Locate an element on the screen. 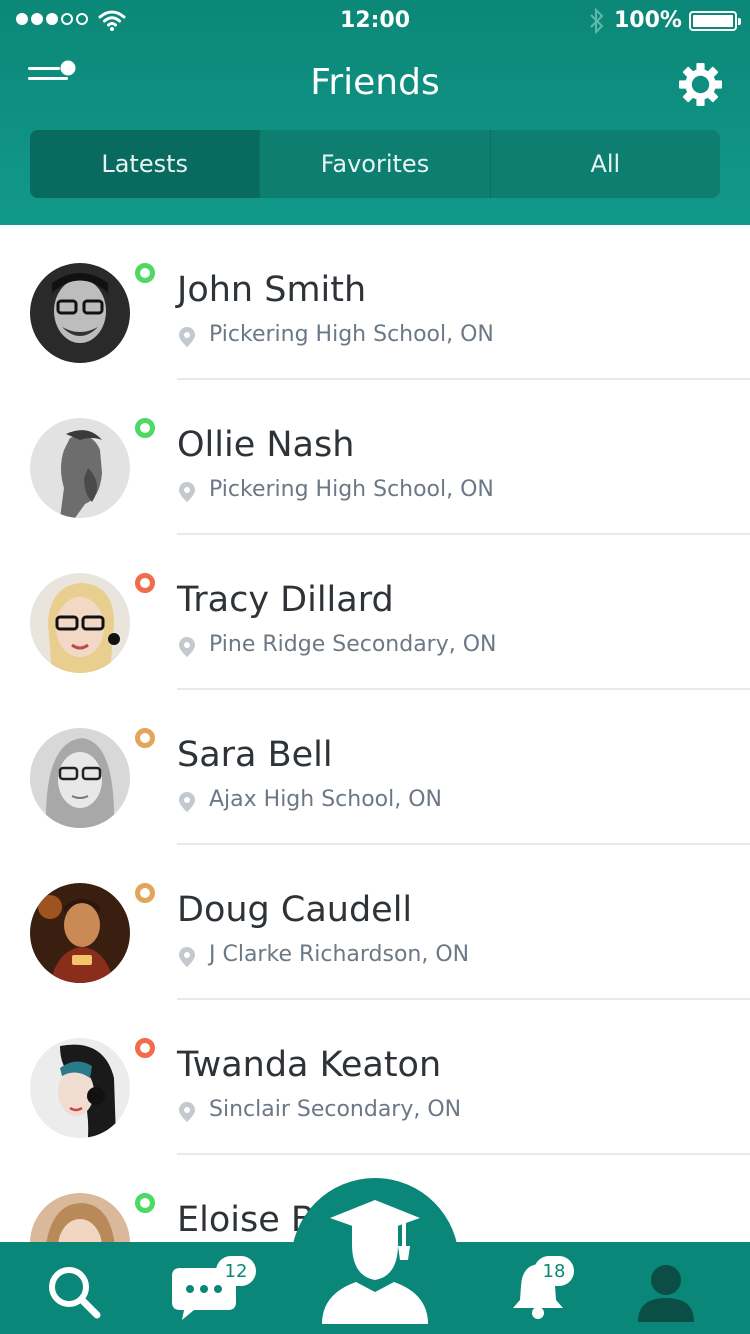 The height and width of the screenshot is (1334, 750). friend-row: Doug Caudell J Clarke Richardson, ON is located at coordinates (375, 922).